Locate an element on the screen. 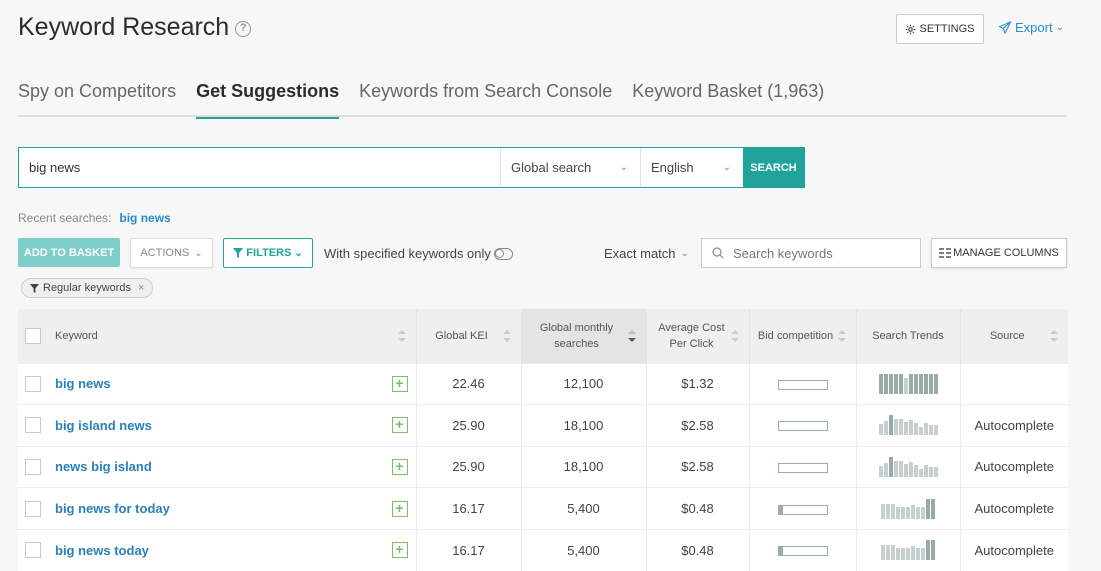 This screenshot has height=571, width=1101. source-cell: Autocomplete is located at coordinates (1013, 425).